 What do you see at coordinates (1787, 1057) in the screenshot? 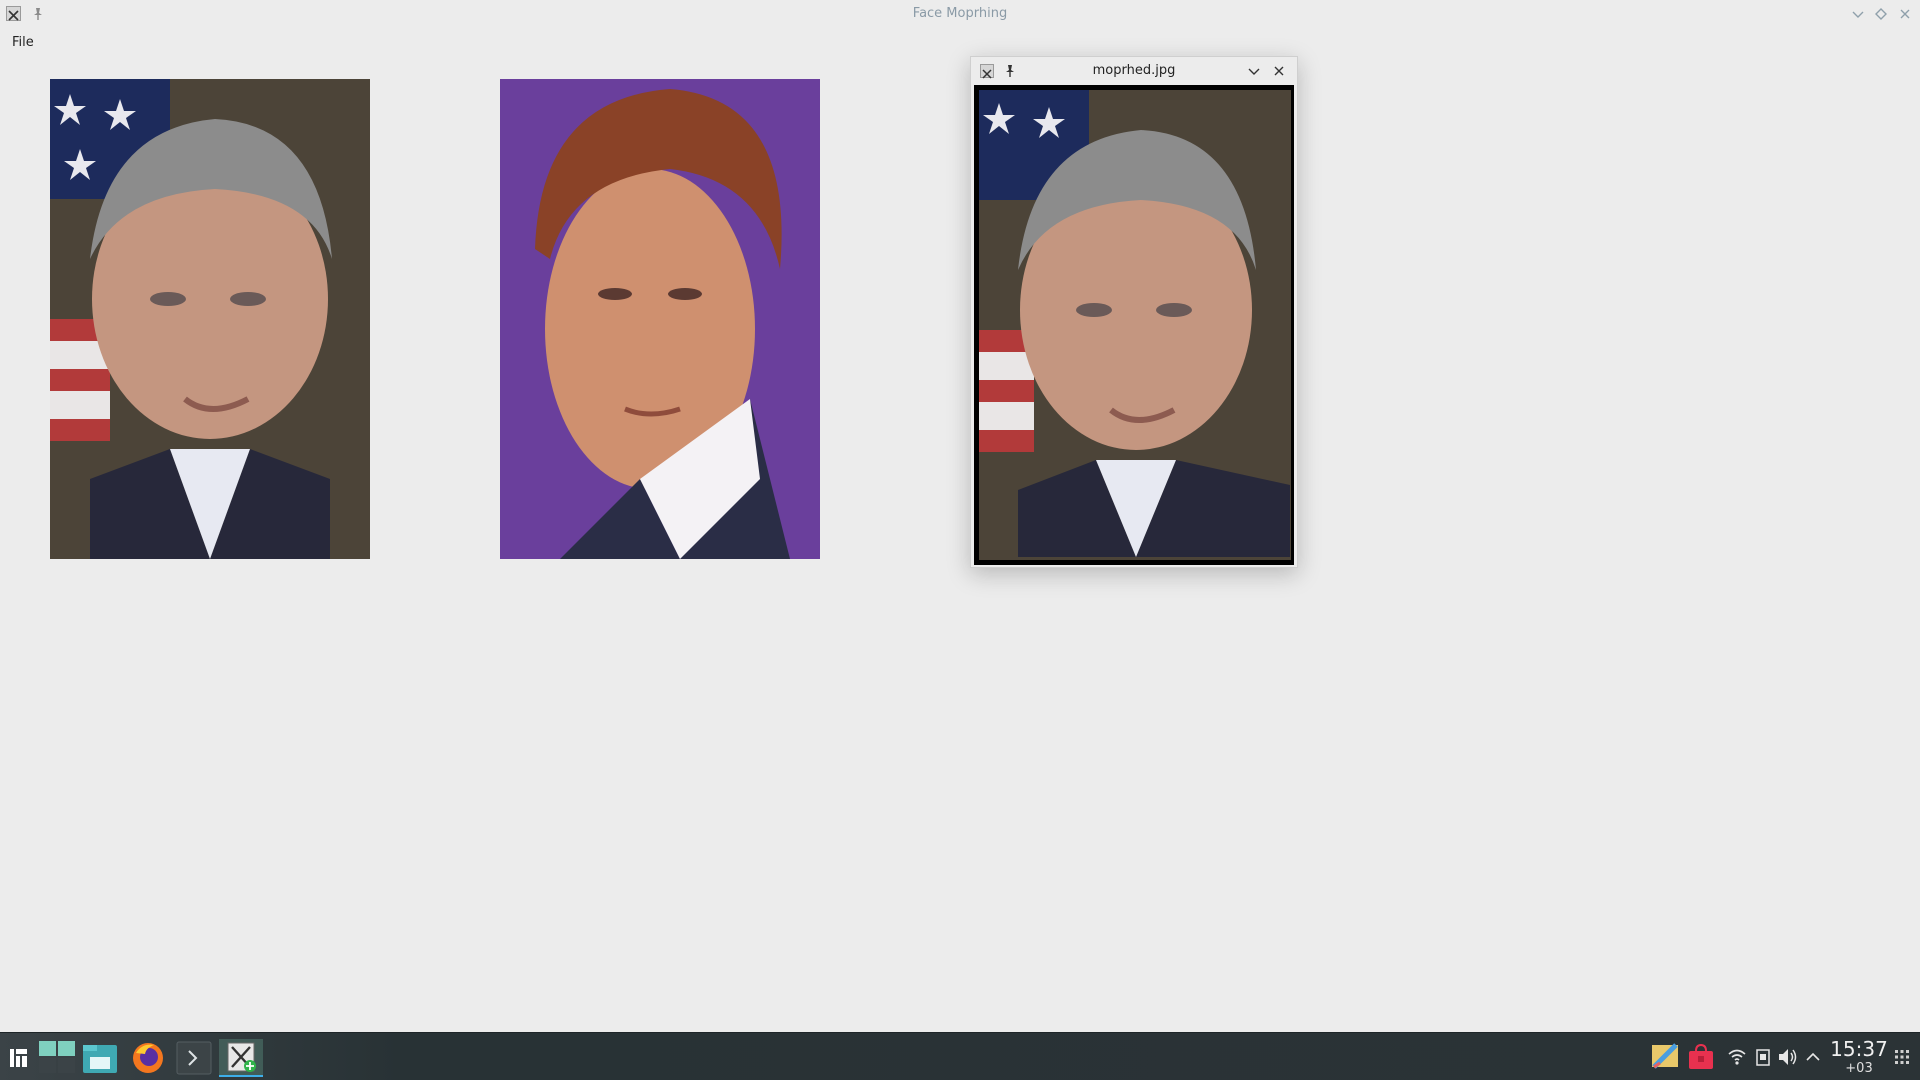
I see `volume-icon` at bounding box center [1787, 1057].